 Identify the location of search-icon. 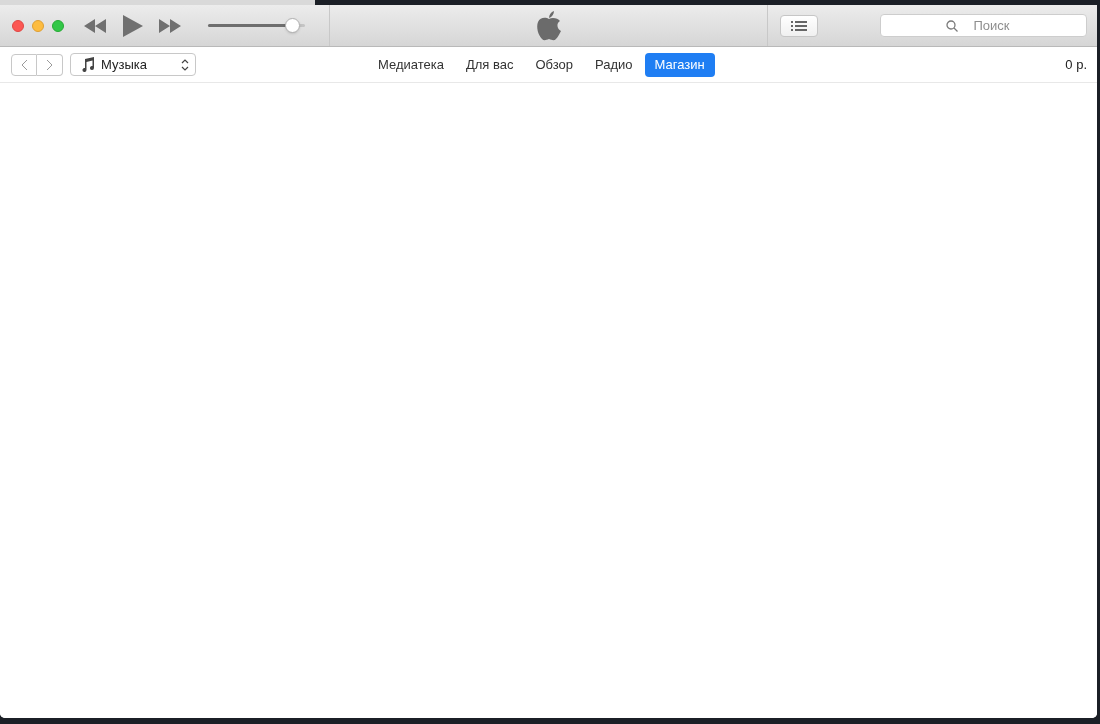
(952, 25).